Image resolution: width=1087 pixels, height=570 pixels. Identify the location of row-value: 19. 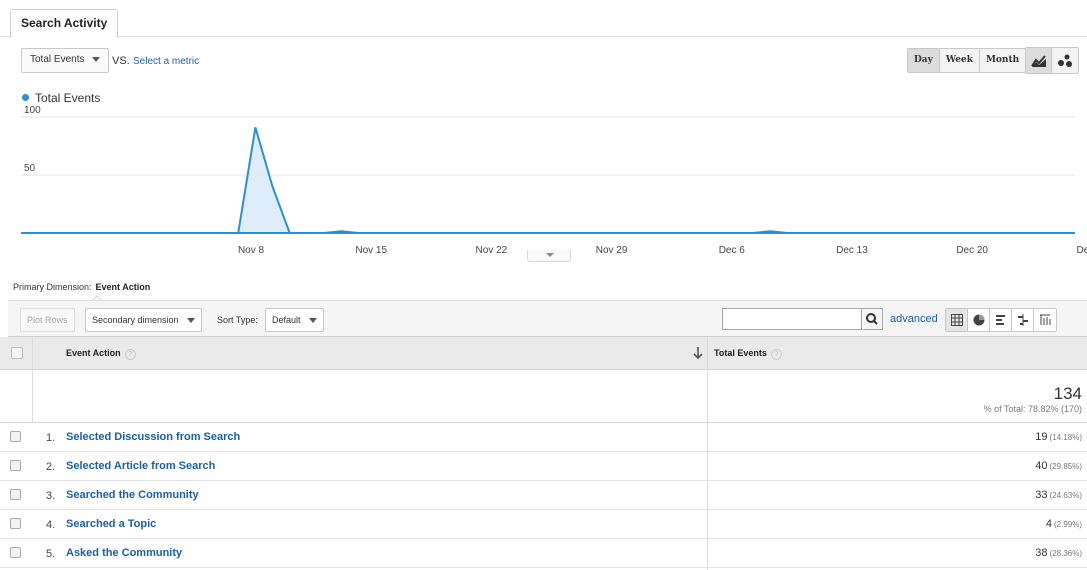
(1041, 437).